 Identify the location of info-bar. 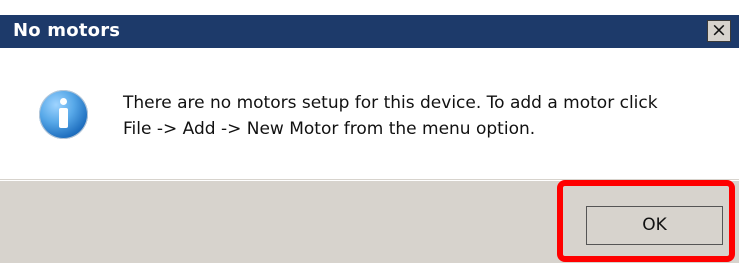
(63, 118).